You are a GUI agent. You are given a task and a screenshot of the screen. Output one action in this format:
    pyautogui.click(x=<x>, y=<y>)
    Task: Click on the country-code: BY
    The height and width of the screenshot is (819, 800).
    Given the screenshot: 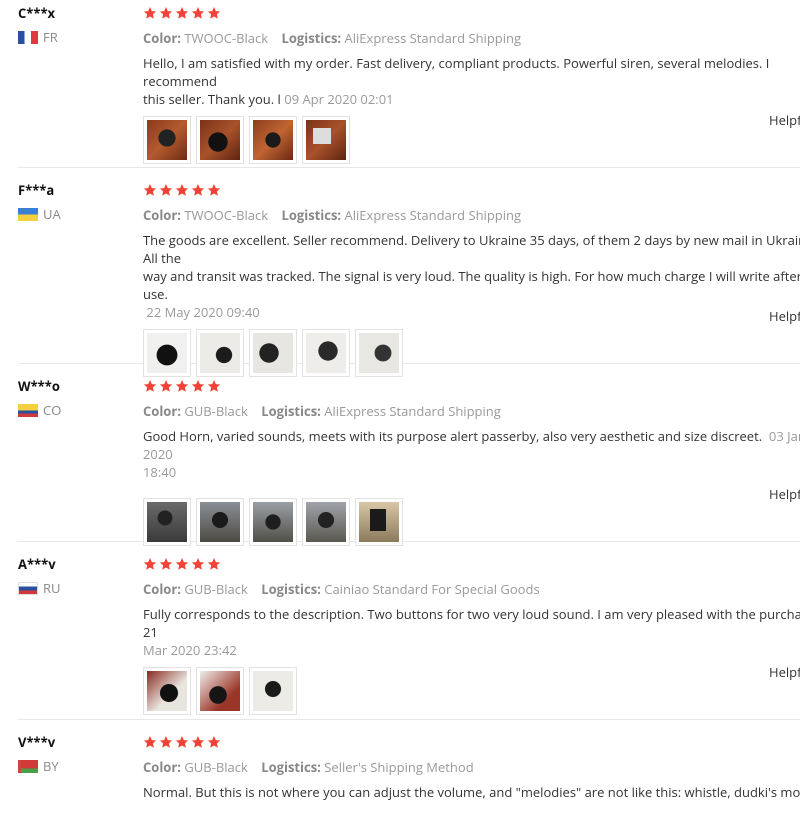 What is the action you would take?
    pyautogui.click(x=51, y=766)
    